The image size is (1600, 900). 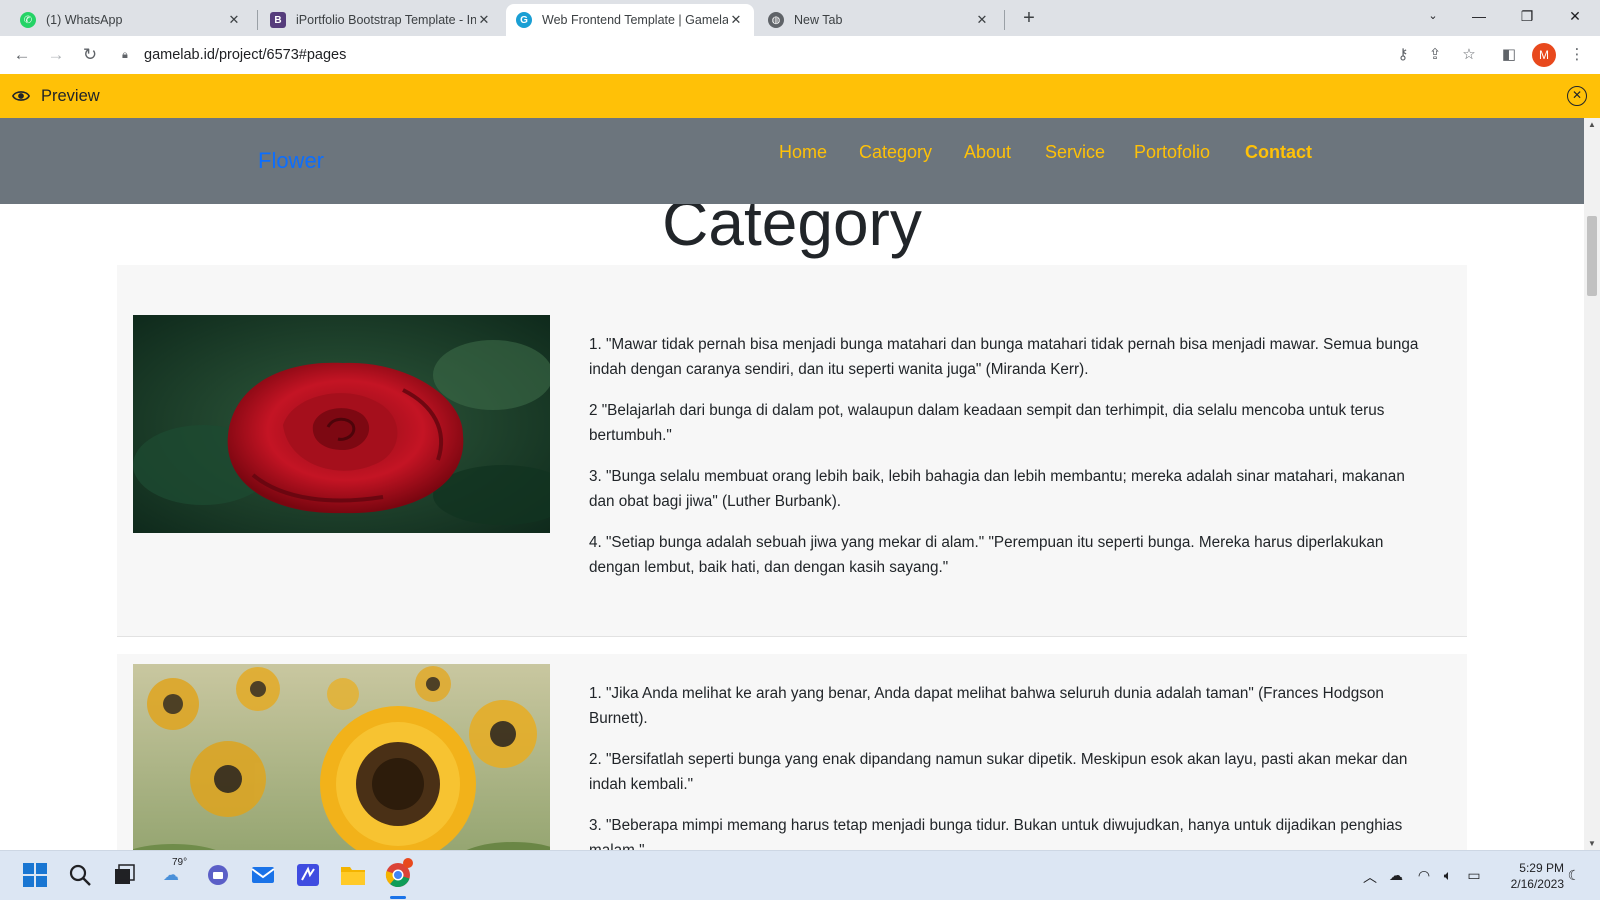 What do you see at coordinates (308, 875) in the screenshot?
I see `visual-studio-icon` at bounding box center [308, 875].